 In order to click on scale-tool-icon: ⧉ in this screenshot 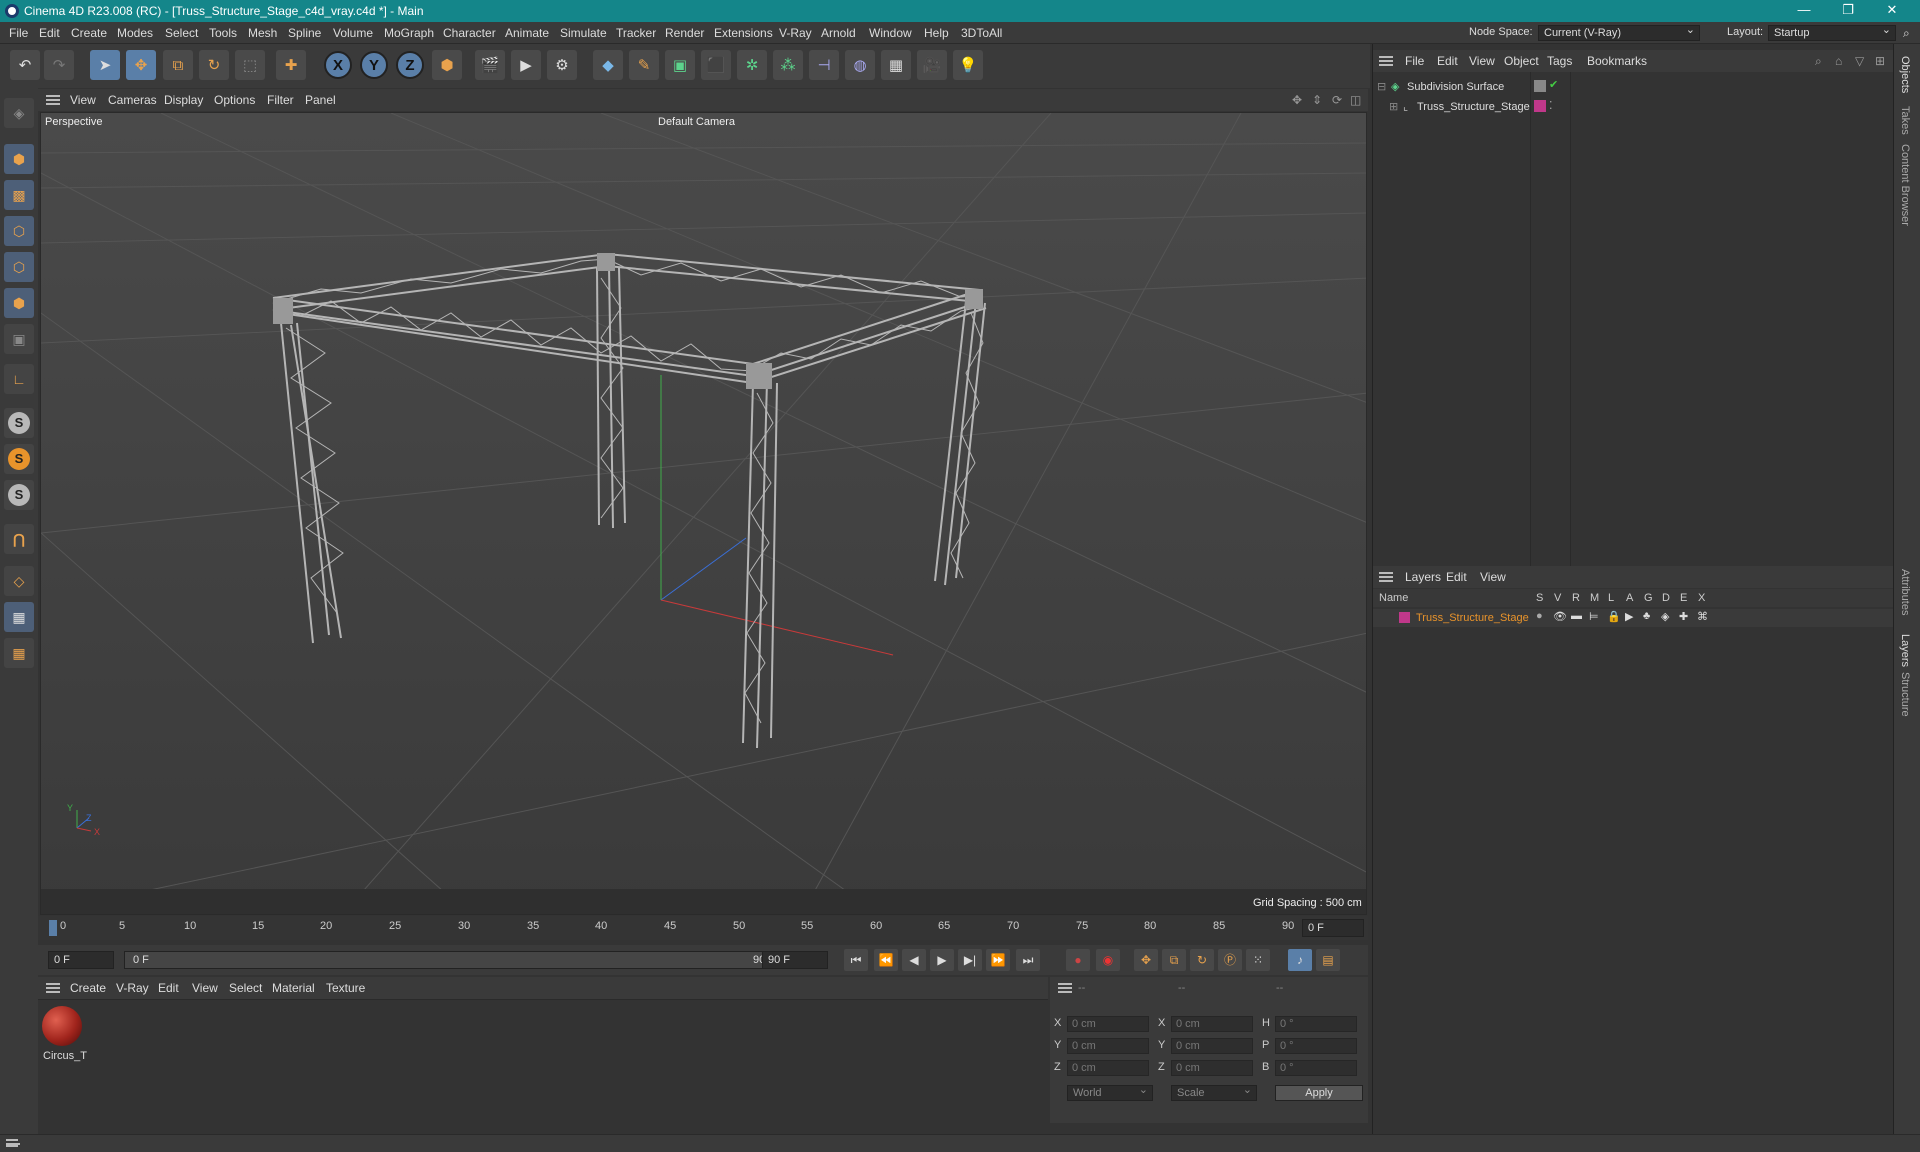, I will do `click(178, 65)`.